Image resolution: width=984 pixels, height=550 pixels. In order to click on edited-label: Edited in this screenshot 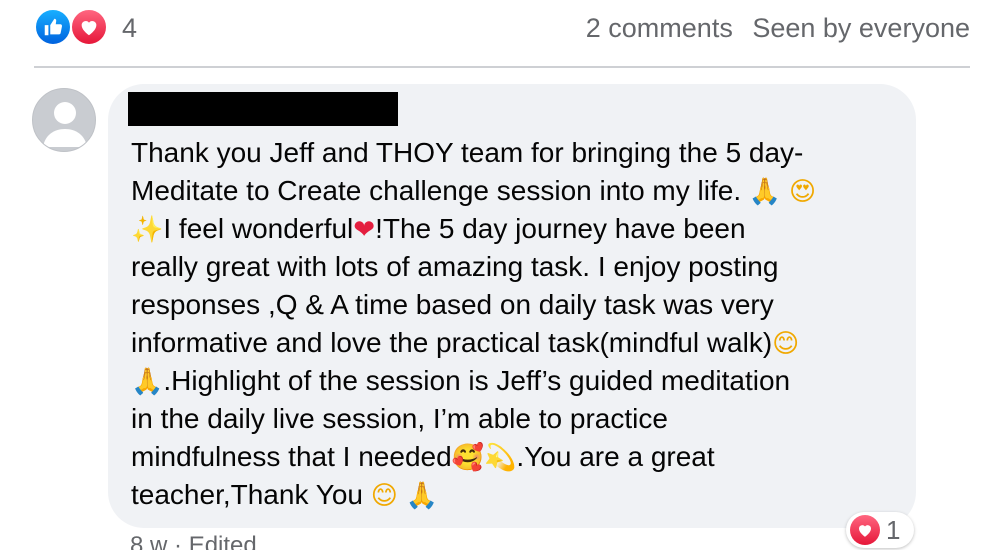, I will do `click(223, 541)`.